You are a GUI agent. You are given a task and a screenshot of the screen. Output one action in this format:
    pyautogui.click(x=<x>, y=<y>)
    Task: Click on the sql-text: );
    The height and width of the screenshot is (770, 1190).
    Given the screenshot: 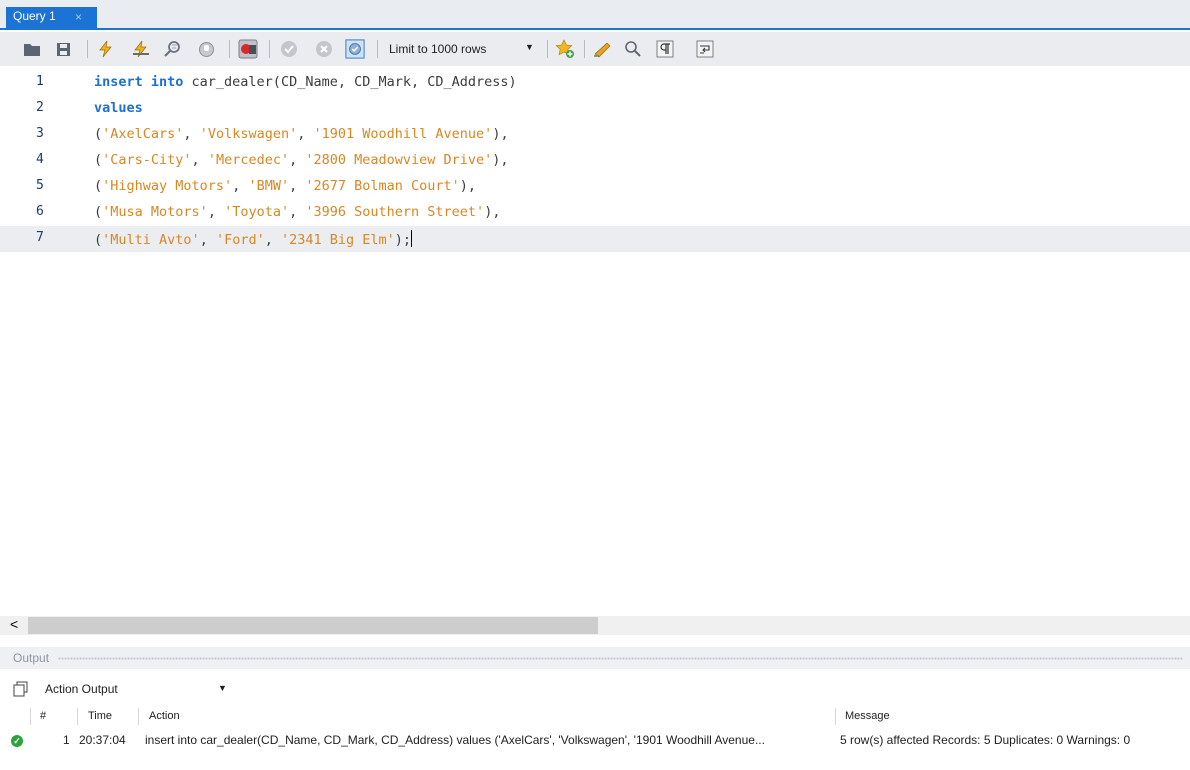 What is the action you would take?
    pyautogui.click(x=403, y=240)
    